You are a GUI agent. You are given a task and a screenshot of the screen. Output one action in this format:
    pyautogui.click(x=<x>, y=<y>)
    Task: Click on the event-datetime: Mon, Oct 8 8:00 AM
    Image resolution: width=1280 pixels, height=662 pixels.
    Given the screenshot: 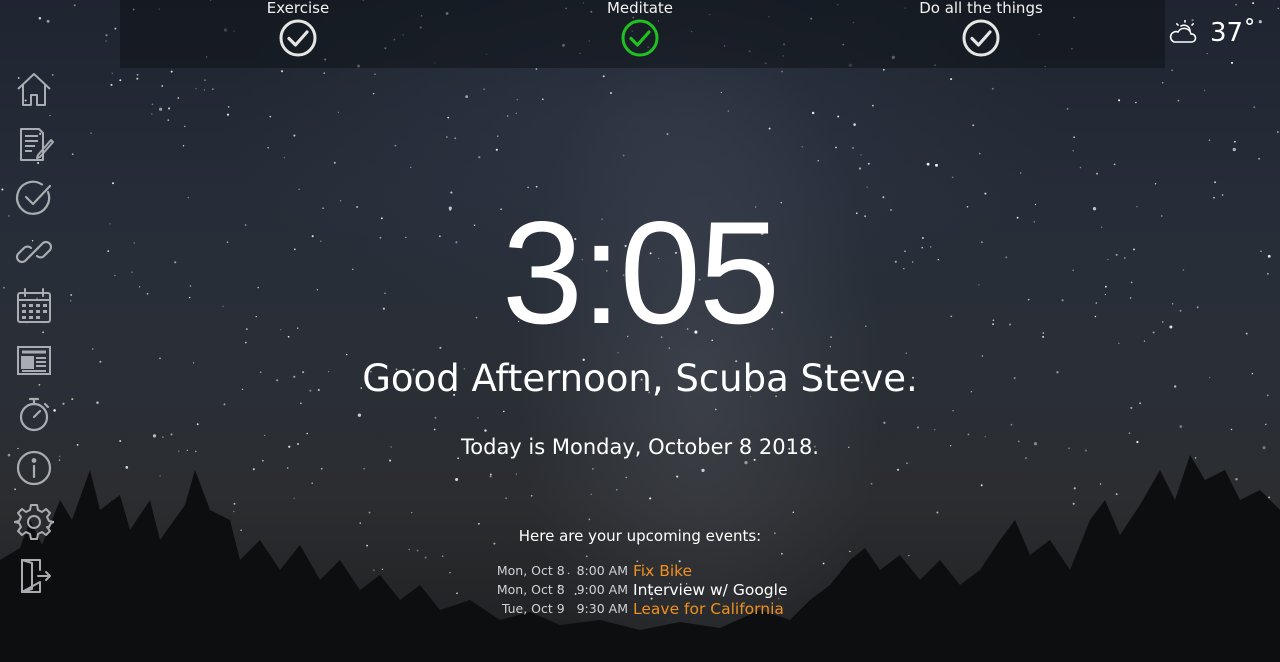 What is the action you would take?
    pyautogui.click(x=562, y=571)
    